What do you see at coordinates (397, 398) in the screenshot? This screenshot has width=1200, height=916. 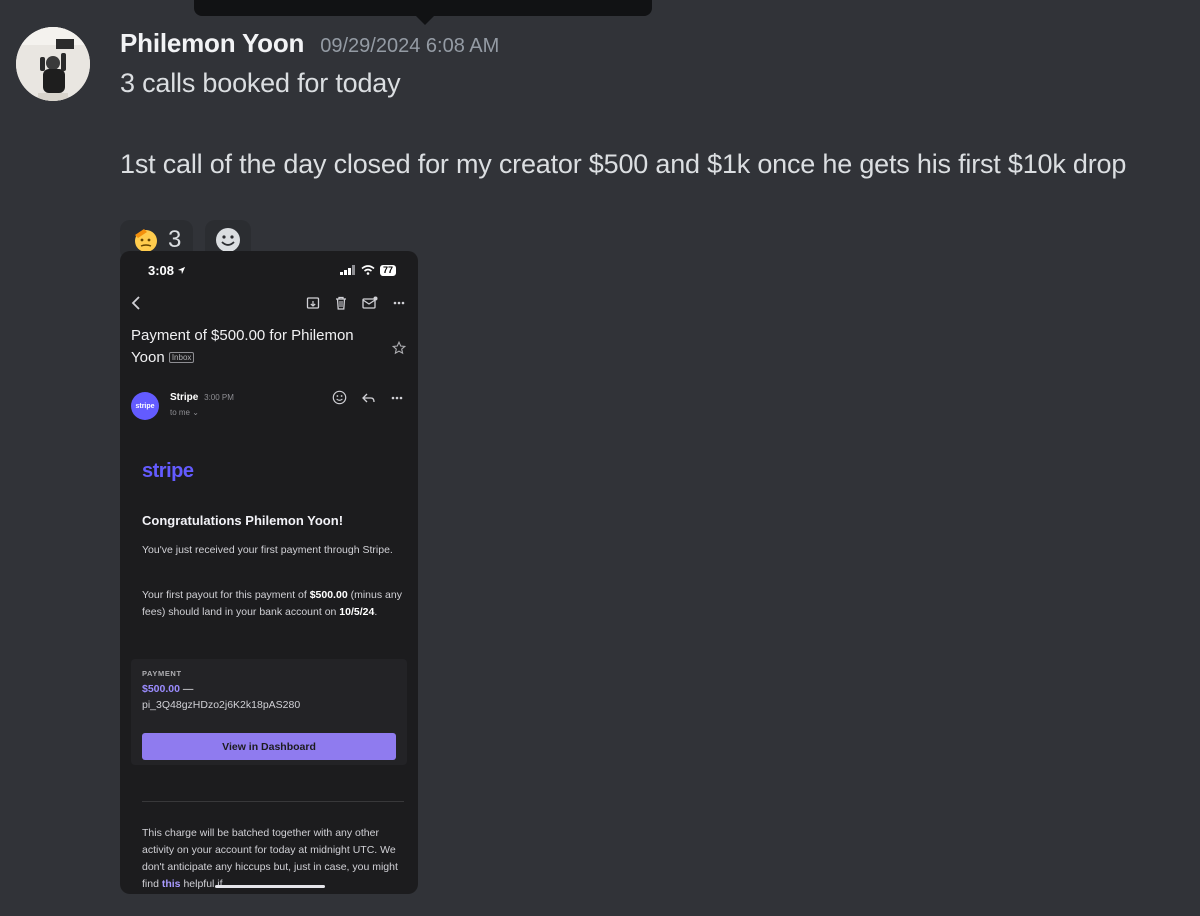 I see `message-more-icon` at bounding box center [397, 398].